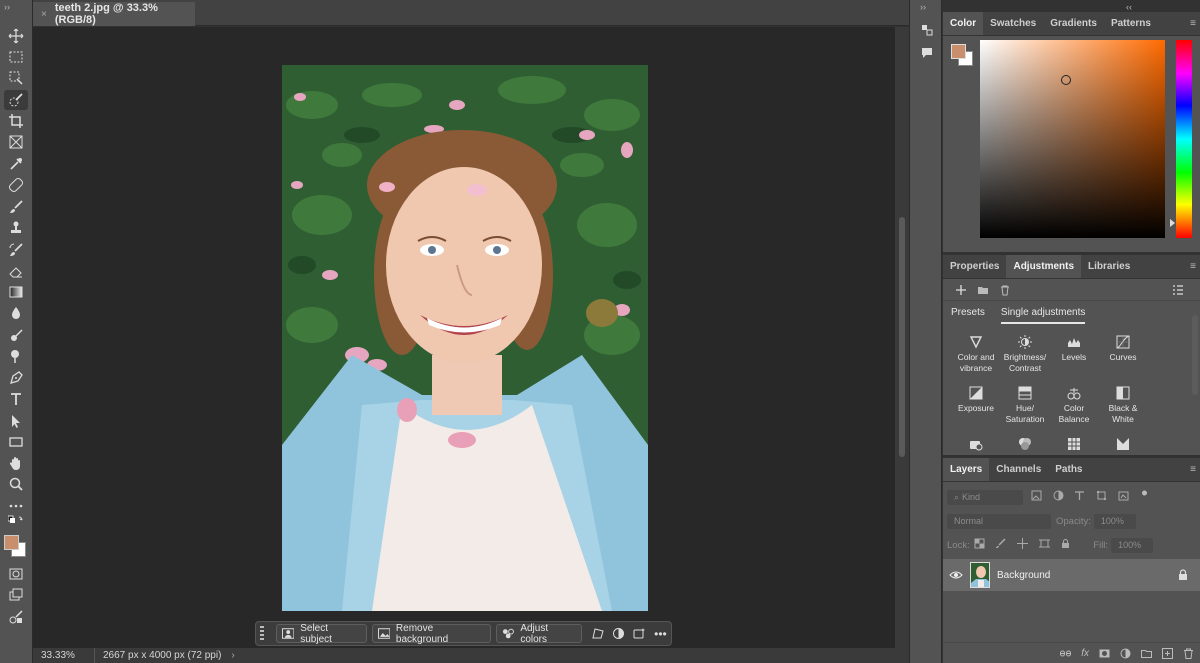 The image size is (1200, 663). What do you see at coordinates (1025, 444) in the screenshot?
I see `adjustment-channel-mixer` at bounding box center [1025, 444].